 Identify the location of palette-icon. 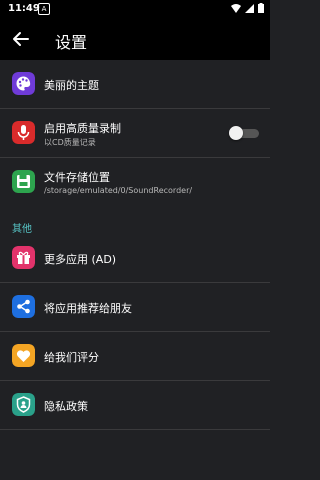
(23, 83).